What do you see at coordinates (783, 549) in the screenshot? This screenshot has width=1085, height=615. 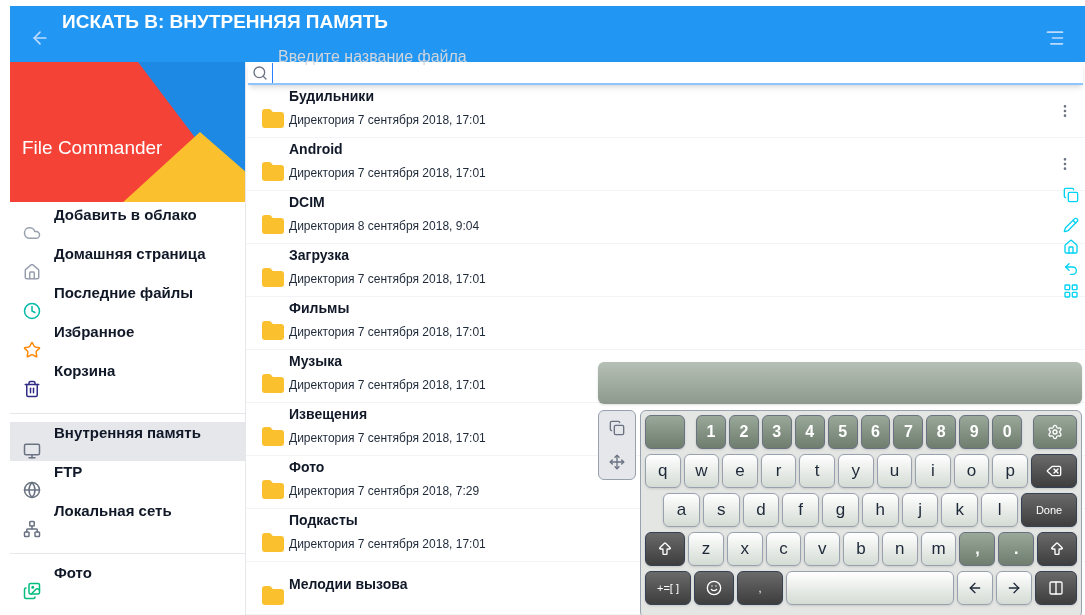 I see `key: c` at bounding box center [783, 549].